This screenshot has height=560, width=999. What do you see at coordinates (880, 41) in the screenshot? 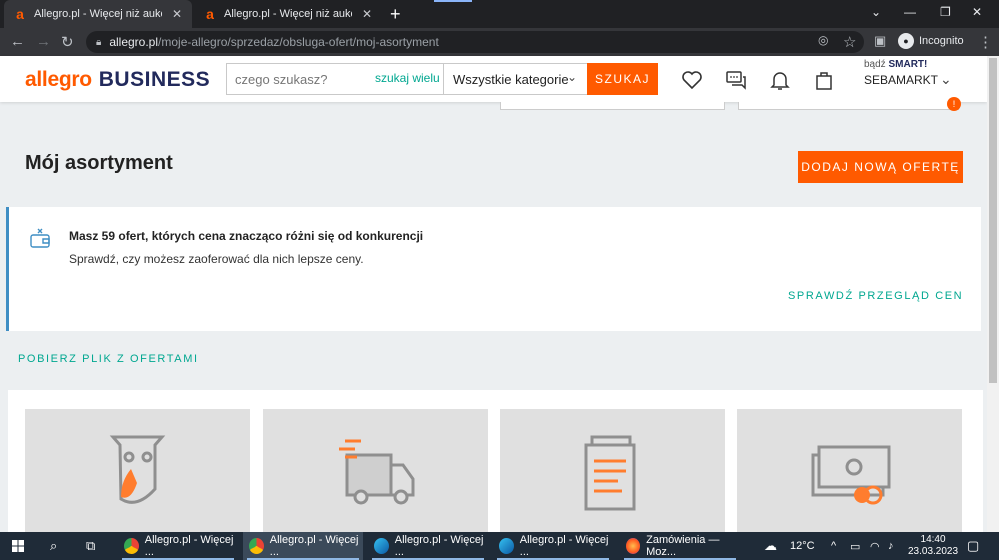
I see `side-panel-icon: ▣` at bounding box center [880, 41].